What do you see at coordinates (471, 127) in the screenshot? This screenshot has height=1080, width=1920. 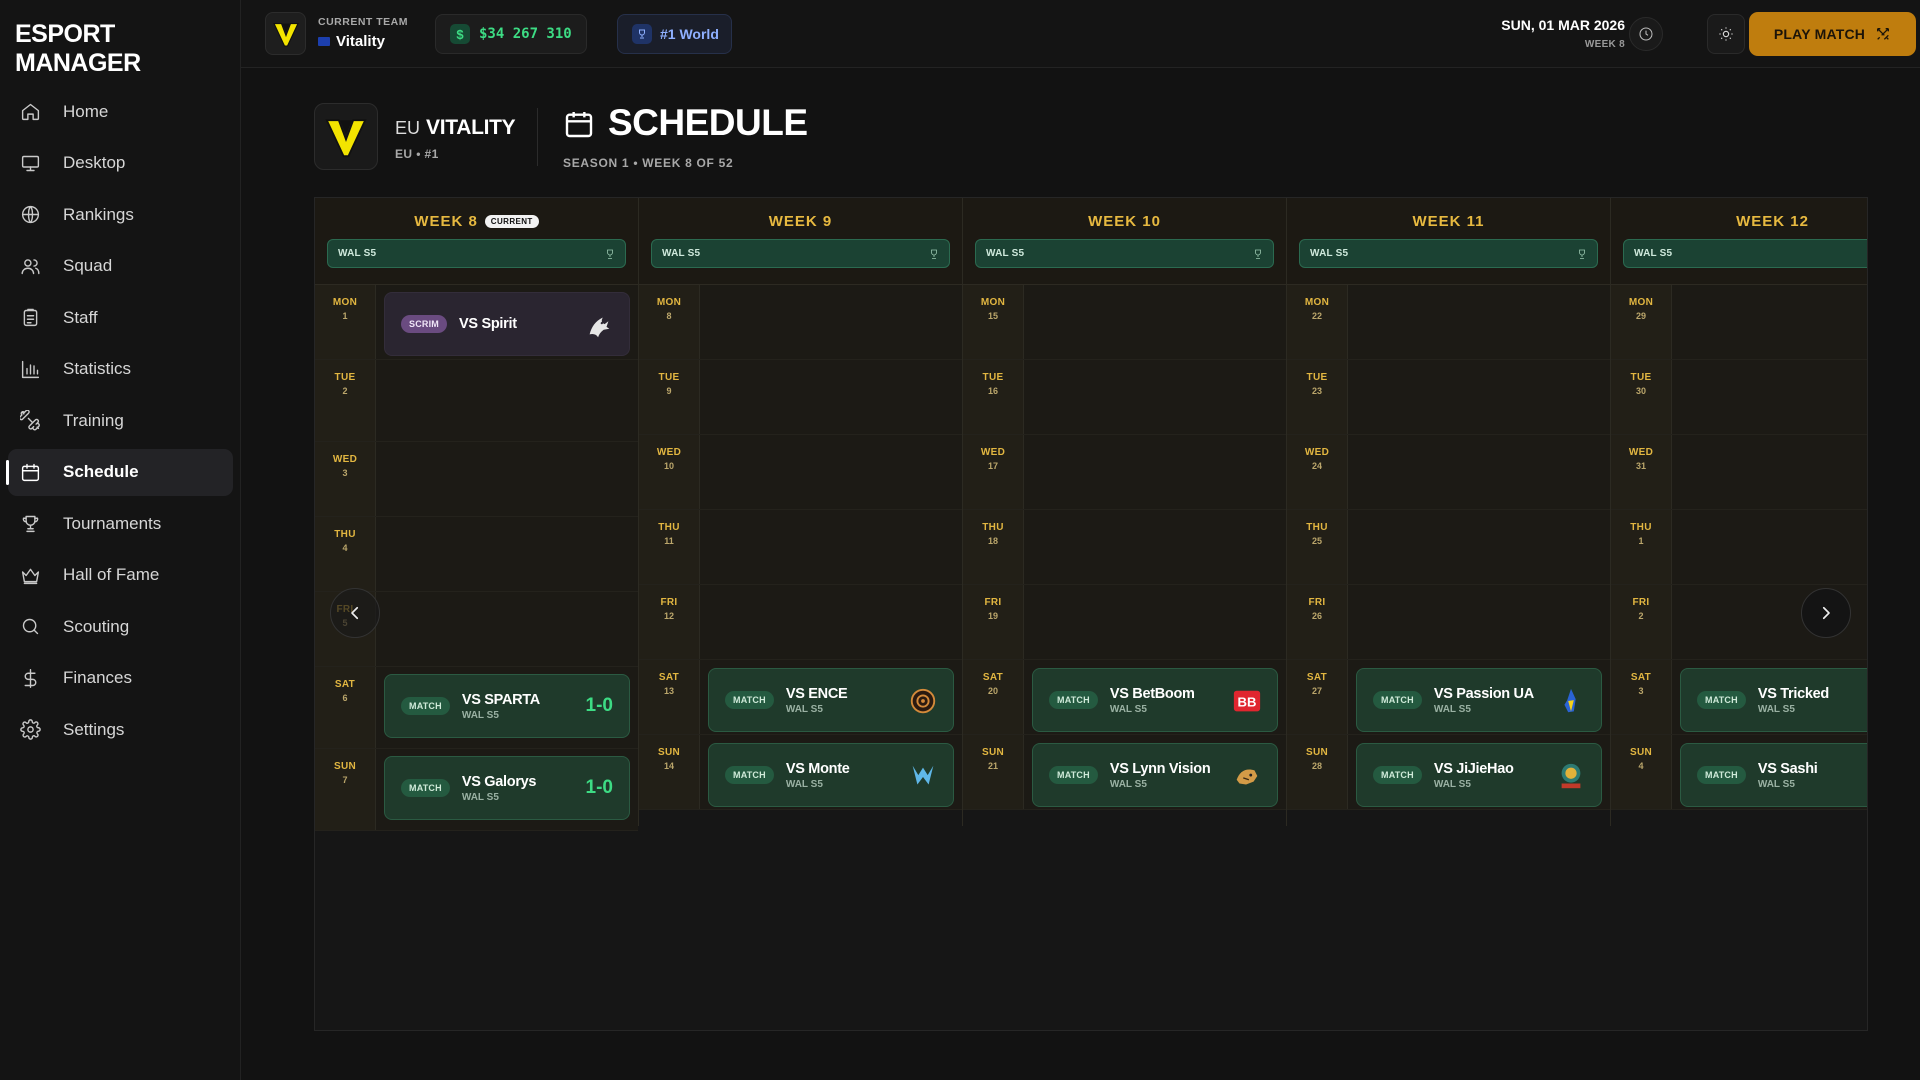 I see `team-name: VITALITY` at bounding box center [471, 127].